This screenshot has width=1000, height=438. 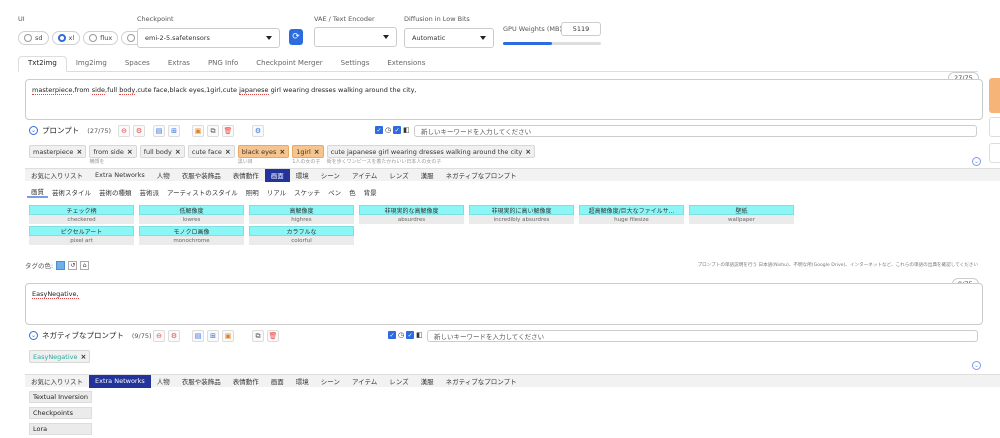 What do you see at coordinates (71, 191) in the screenshot?
I see `subcategory-tab: 芸術スタイル` at bounding box center [71, 191].